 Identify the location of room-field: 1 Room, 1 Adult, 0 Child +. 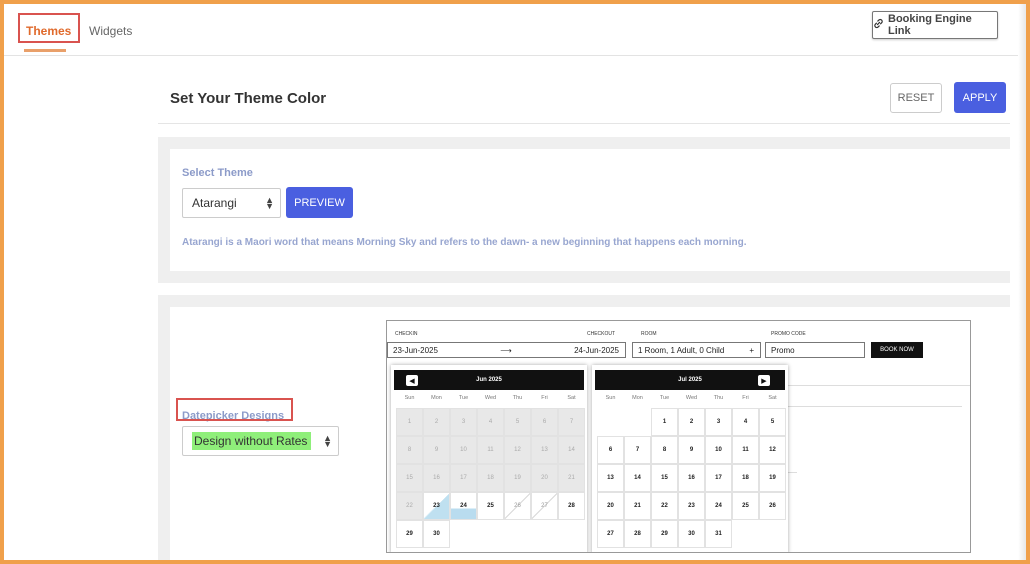
(696, 350).